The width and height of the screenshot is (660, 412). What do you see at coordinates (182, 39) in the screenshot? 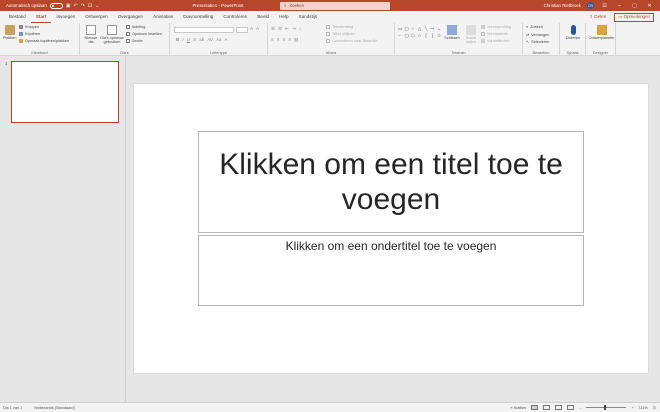
I see `italic-icon: I` at bounding box center [182, 39].